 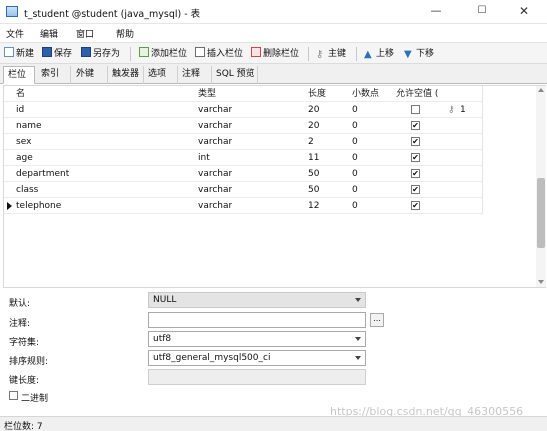 What do you see at coordinates (243, 110) in the screenshot?
I see `table-row: id varchar 20 0 ⚷ 1` at bounding box center [243, 110].